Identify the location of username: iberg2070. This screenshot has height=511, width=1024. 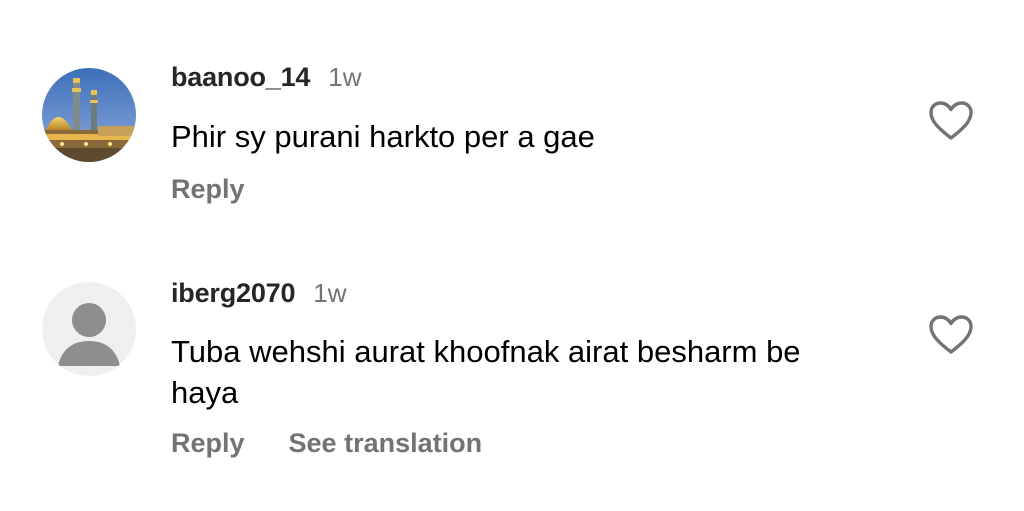
(233, 293).